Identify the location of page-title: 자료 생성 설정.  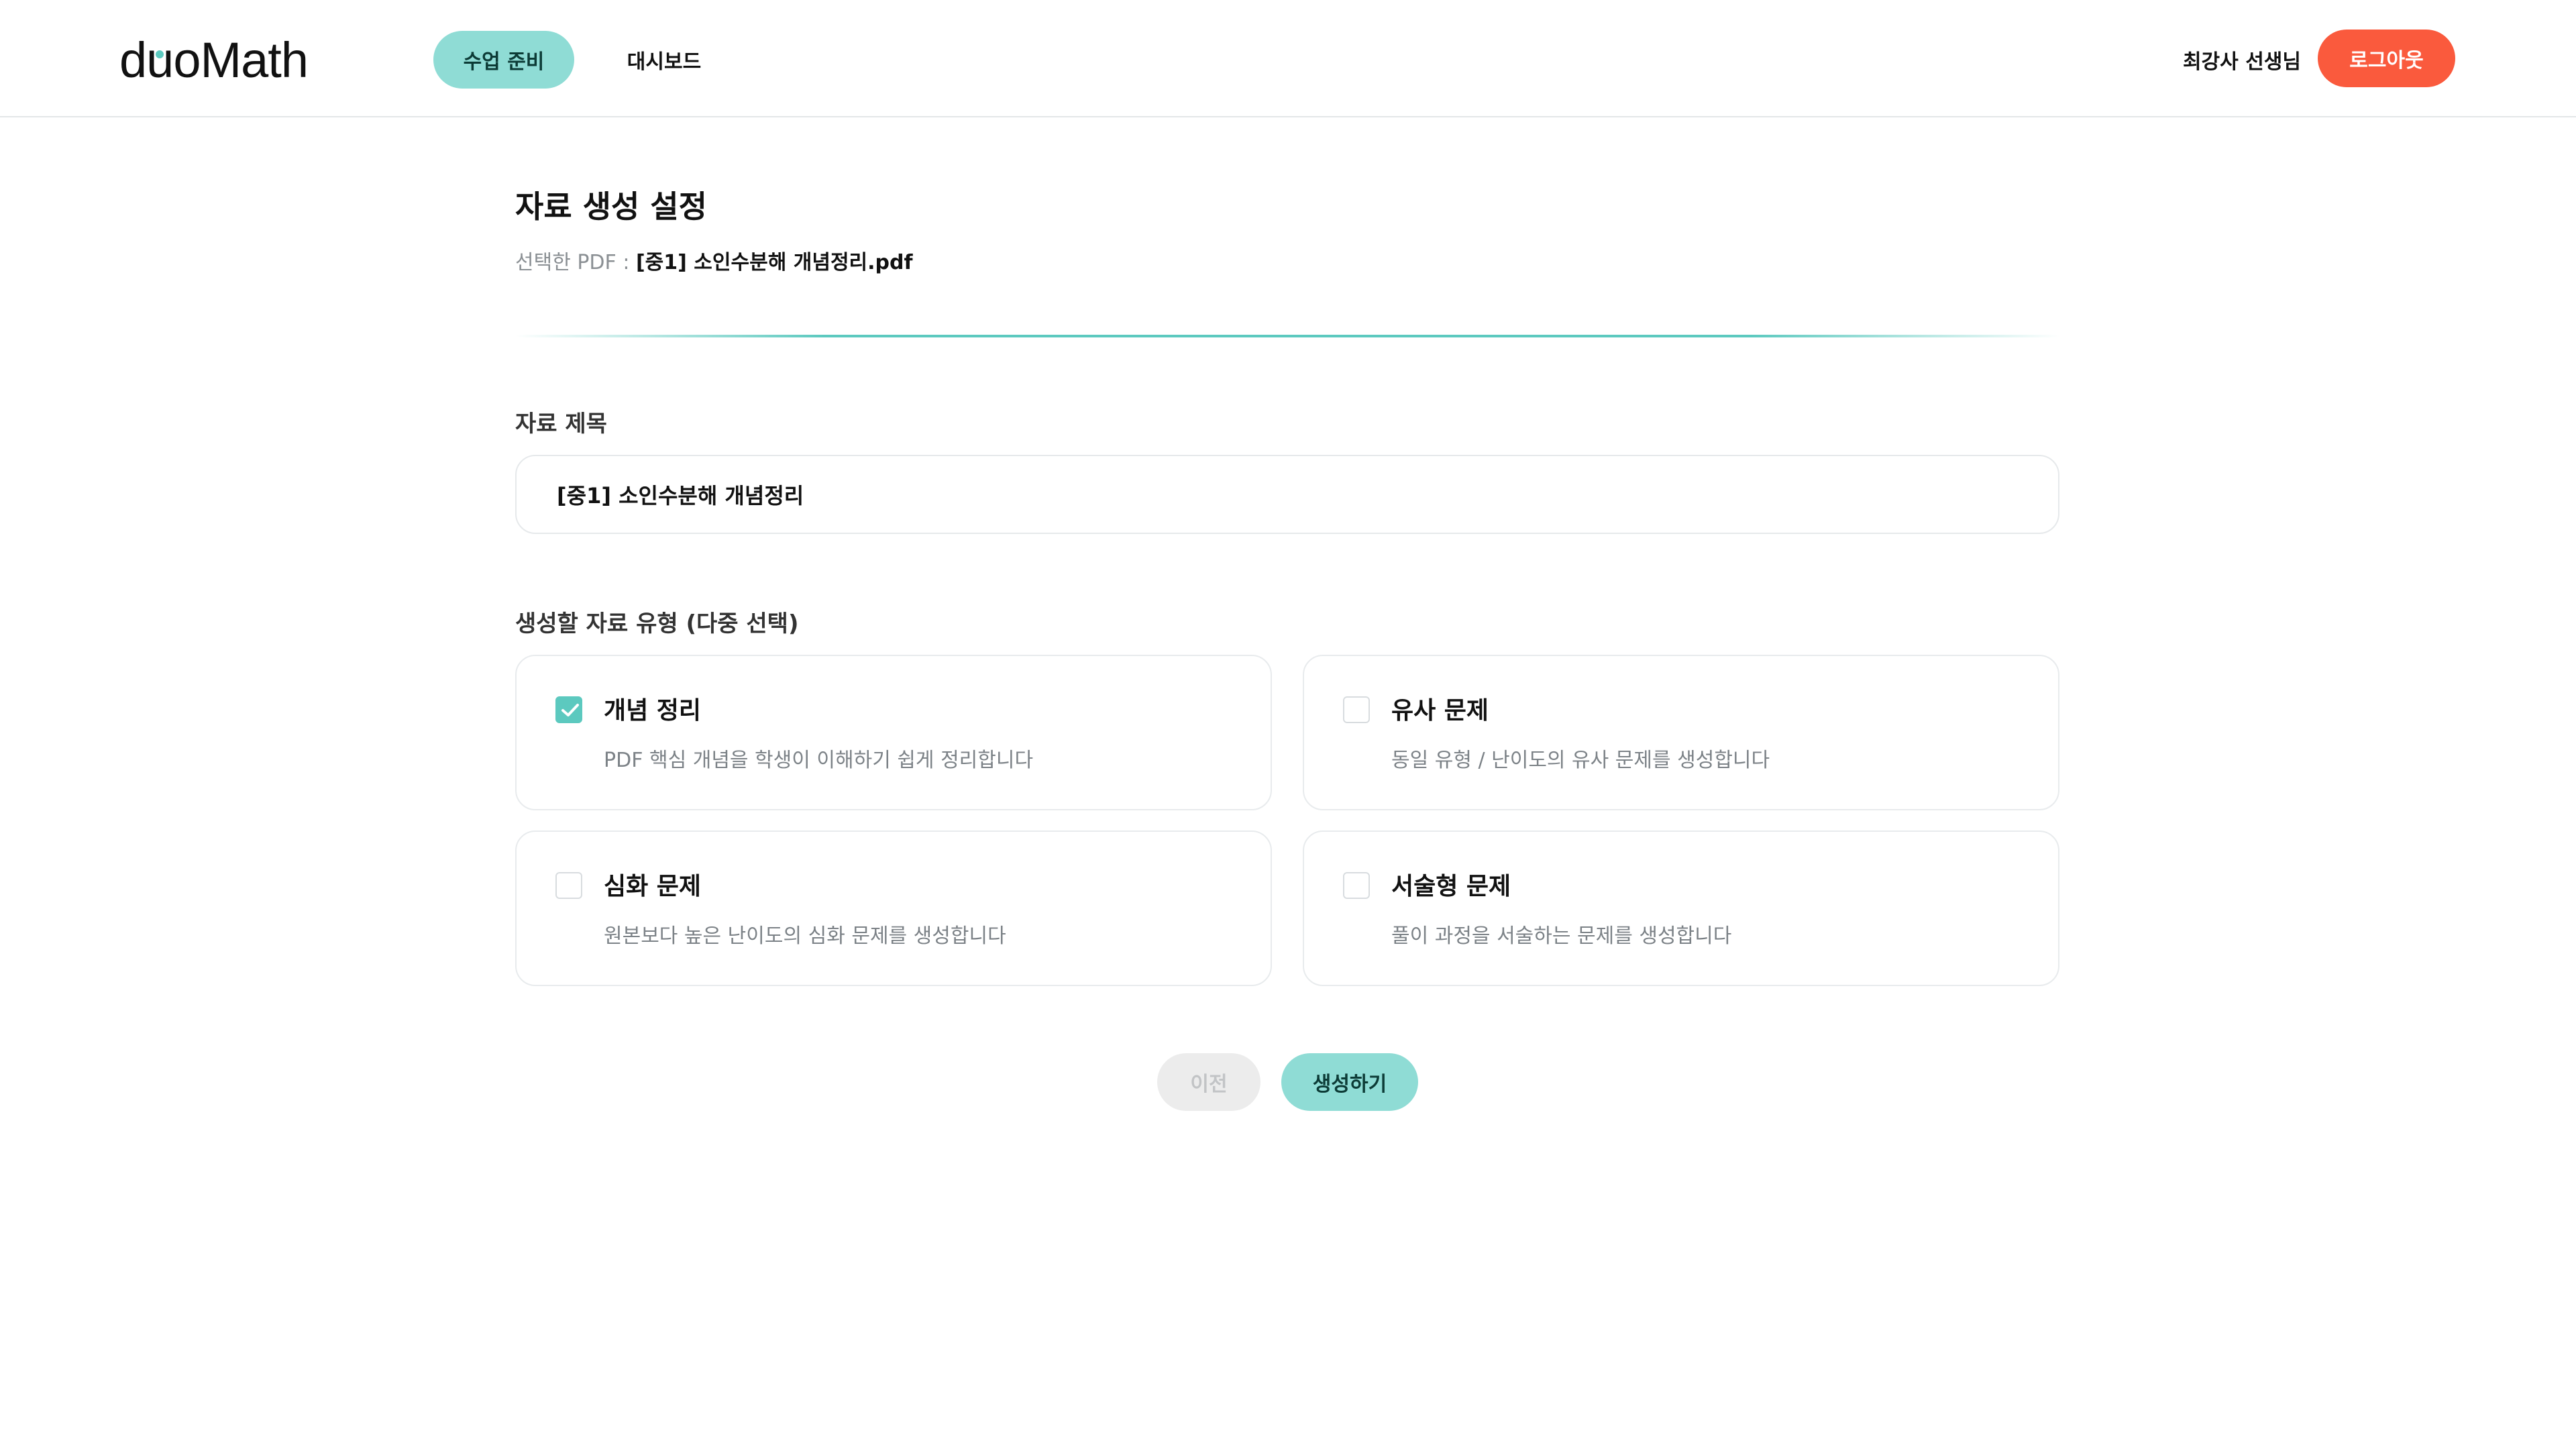
(611, 207).